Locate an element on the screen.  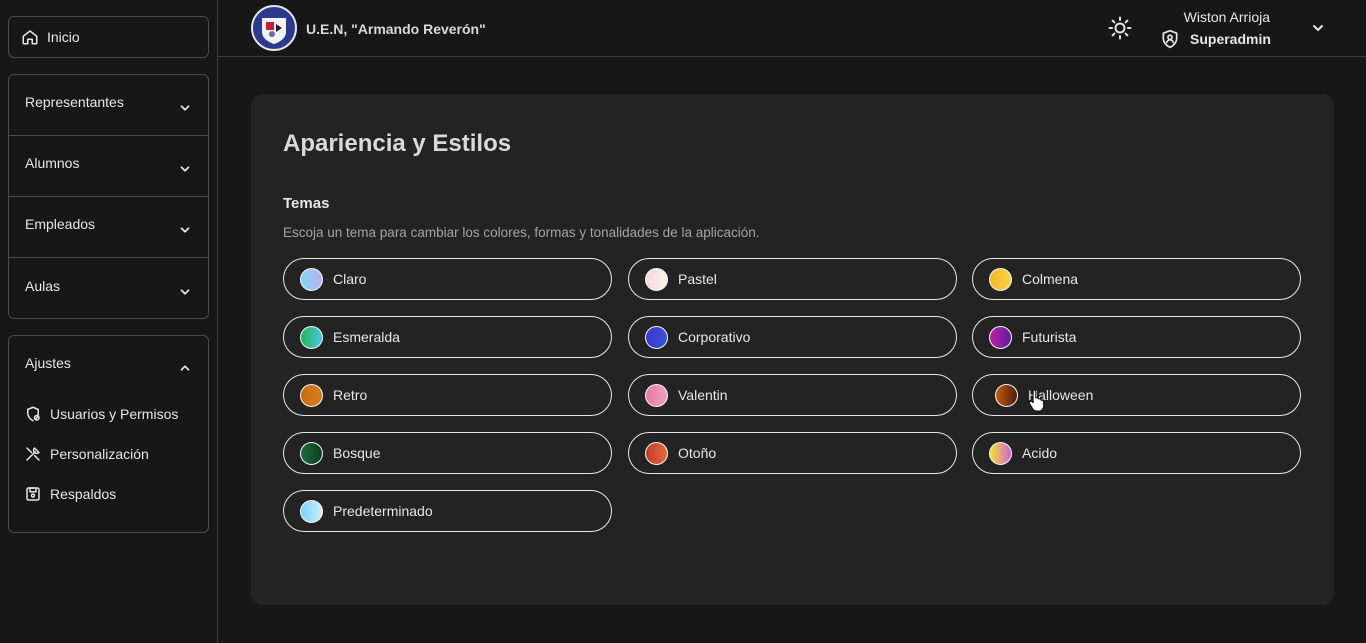
sidebar-subitem-label: Personalización is located at coordinates (99, 454).